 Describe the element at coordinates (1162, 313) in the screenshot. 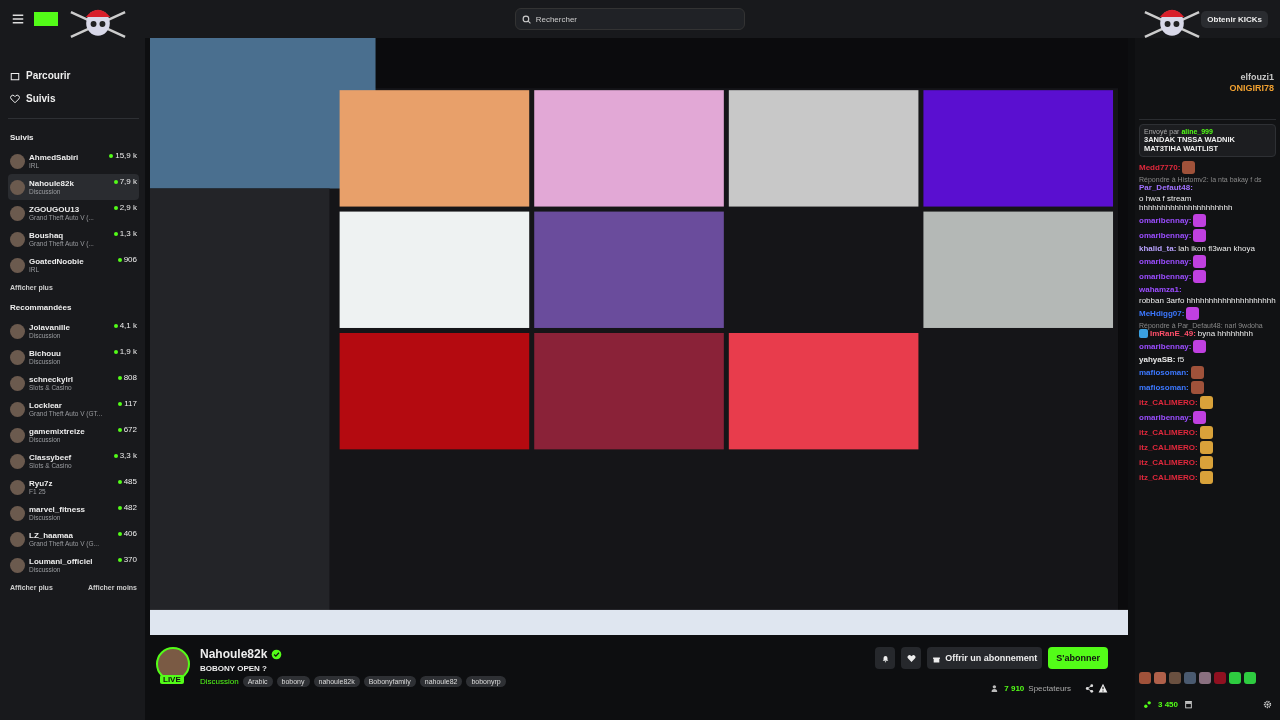

I see `chat-username: MeHdigg07:` at that location.